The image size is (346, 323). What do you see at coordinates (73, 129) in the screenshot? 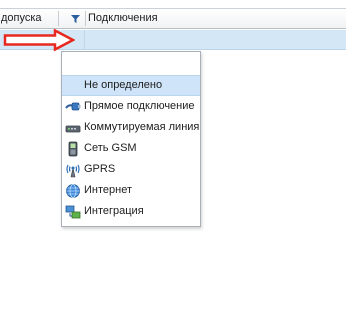
I see `modem-icon` at bounding box center [73, 129].